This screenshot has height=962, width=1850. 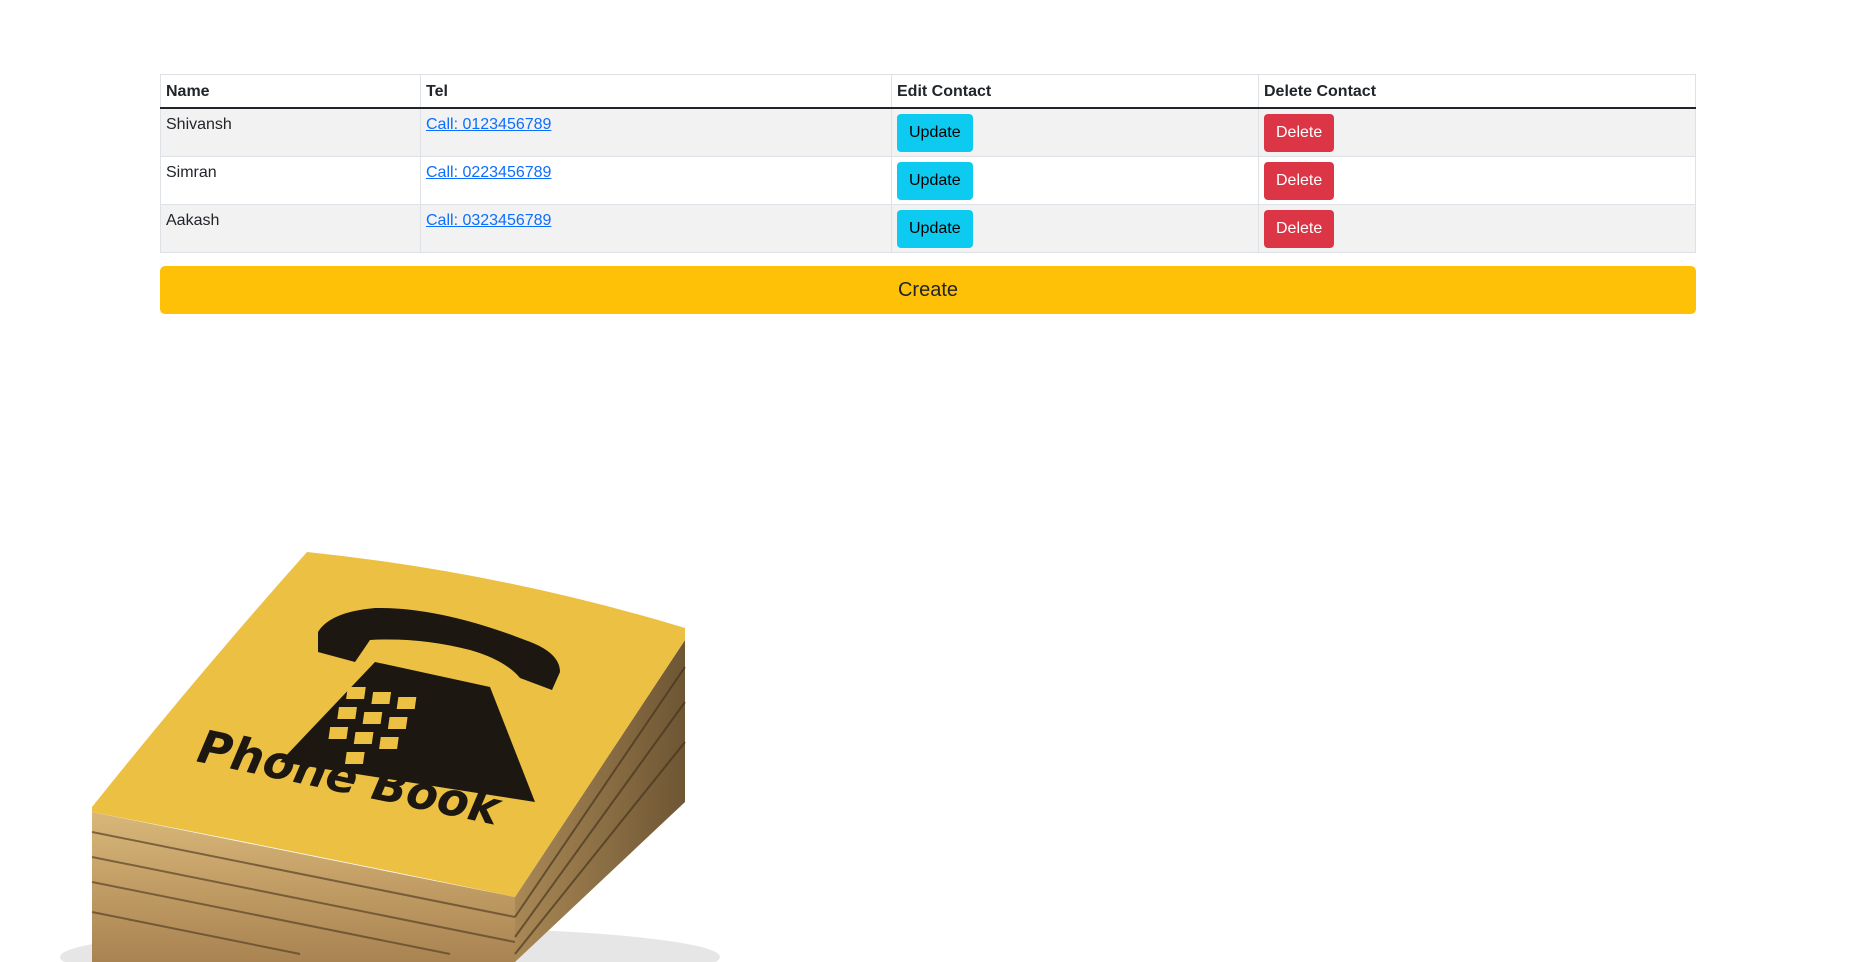 I want to click on call-link: Call: 0323456789, so click(x=488, y=220).